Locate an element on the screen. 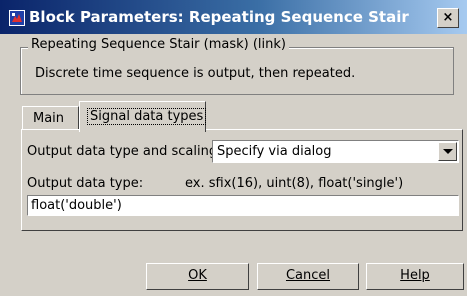 The height and width of the screenshot is (296, 467). tab-main: Main is located at coordinates (50, 118).